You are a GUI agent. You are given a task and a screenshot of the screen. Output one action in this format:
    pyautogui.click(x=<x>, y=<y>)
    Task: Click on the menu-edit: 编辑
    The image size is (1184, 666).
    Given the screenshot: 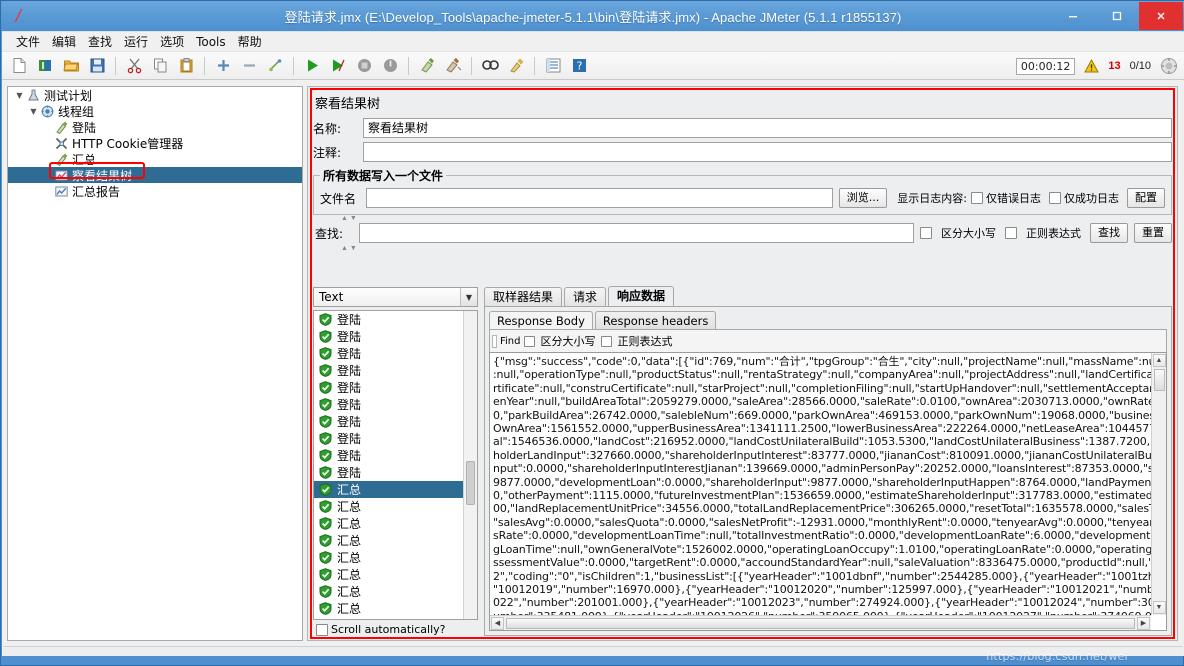 What is the action you would take?
    pyautogui.click(x=64, y=42)
    